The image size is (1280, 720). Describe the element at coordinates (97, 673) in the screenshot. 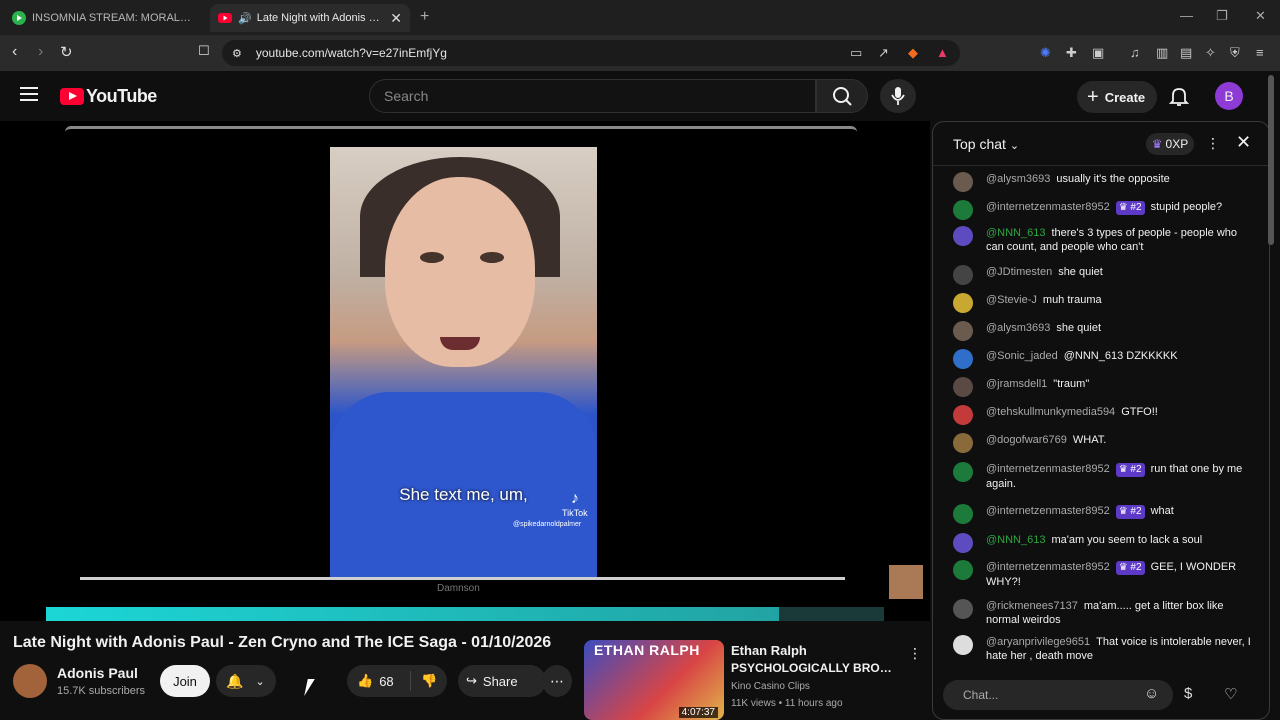

I see `channel-name: Adonis Paul` at that location.